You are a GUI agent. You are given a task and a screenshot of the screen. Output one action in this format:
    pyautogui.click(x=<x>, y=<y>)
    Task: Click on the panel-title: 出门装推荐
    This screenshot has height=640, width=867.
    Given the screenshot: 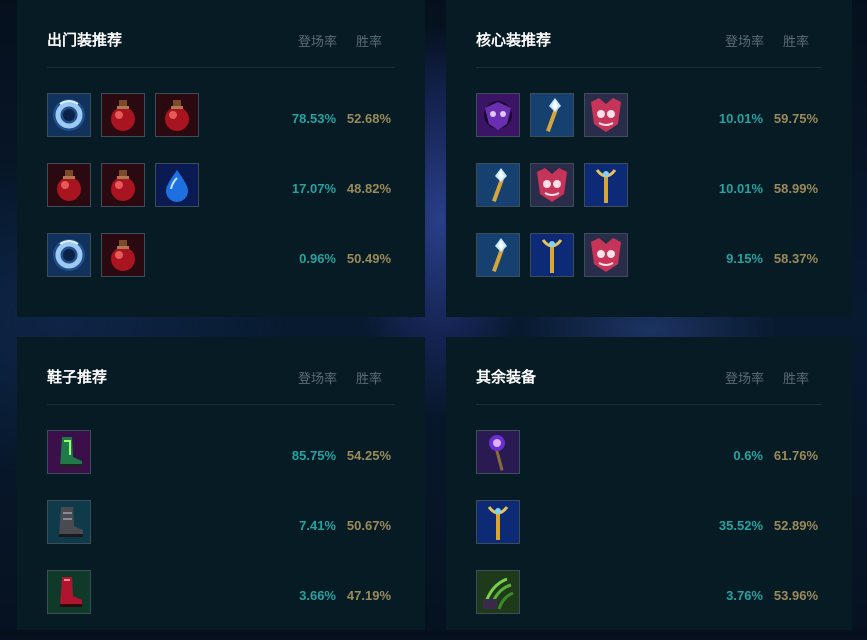 What is the action you would take?
    pyautogui.click(x=85, y=40)
    